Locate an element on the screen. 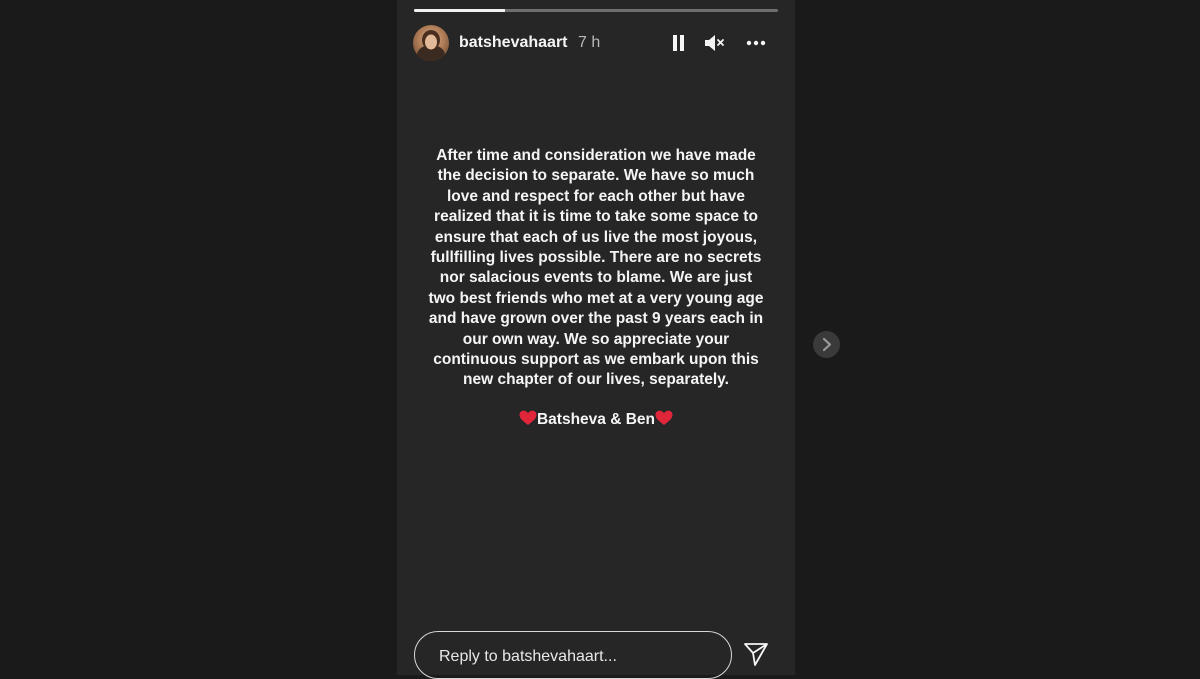  username: batshevahaart is located at coordinates (513, 43).